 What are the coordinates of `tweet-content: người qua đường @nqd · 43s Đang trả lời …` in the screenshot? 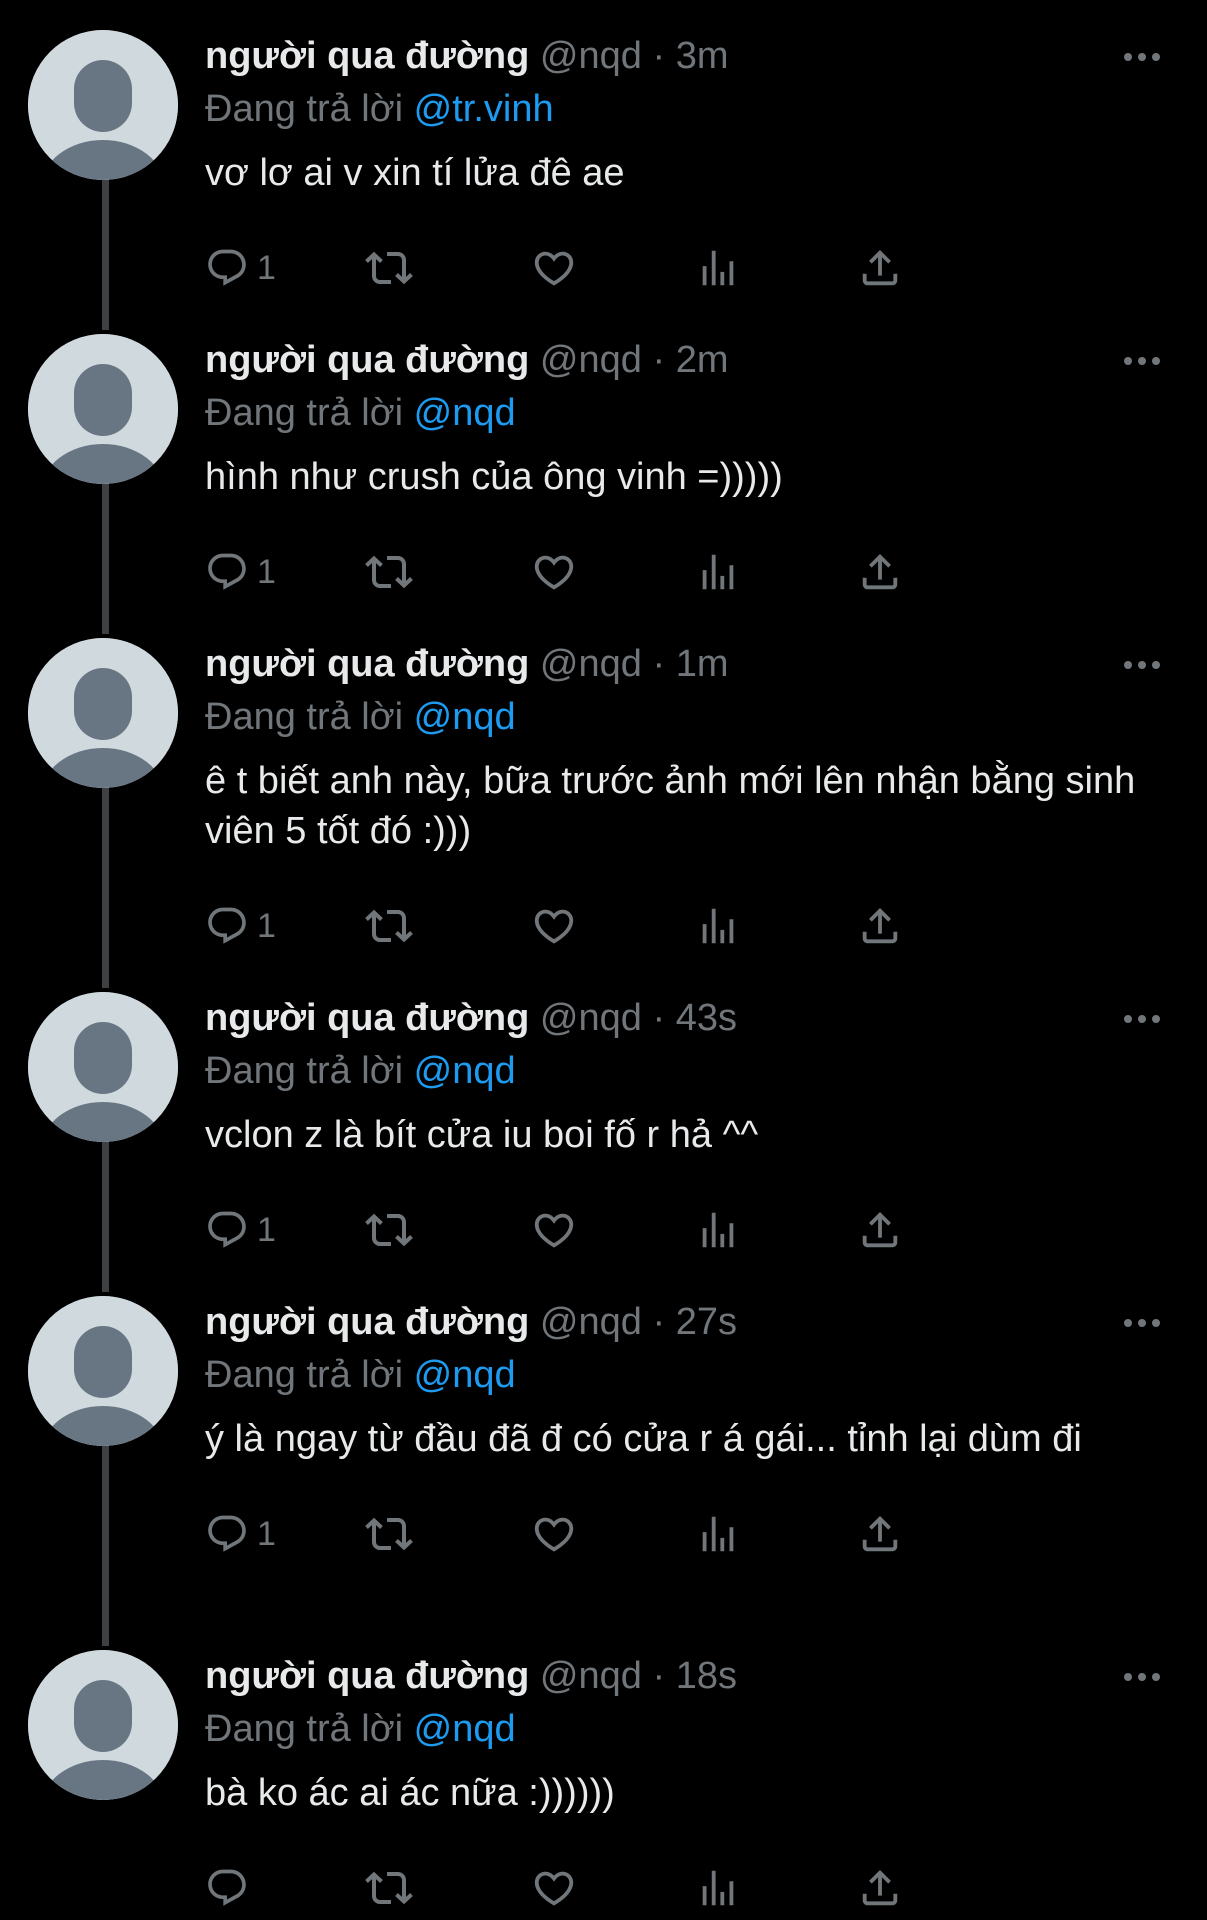 It's located at (691, 1125).